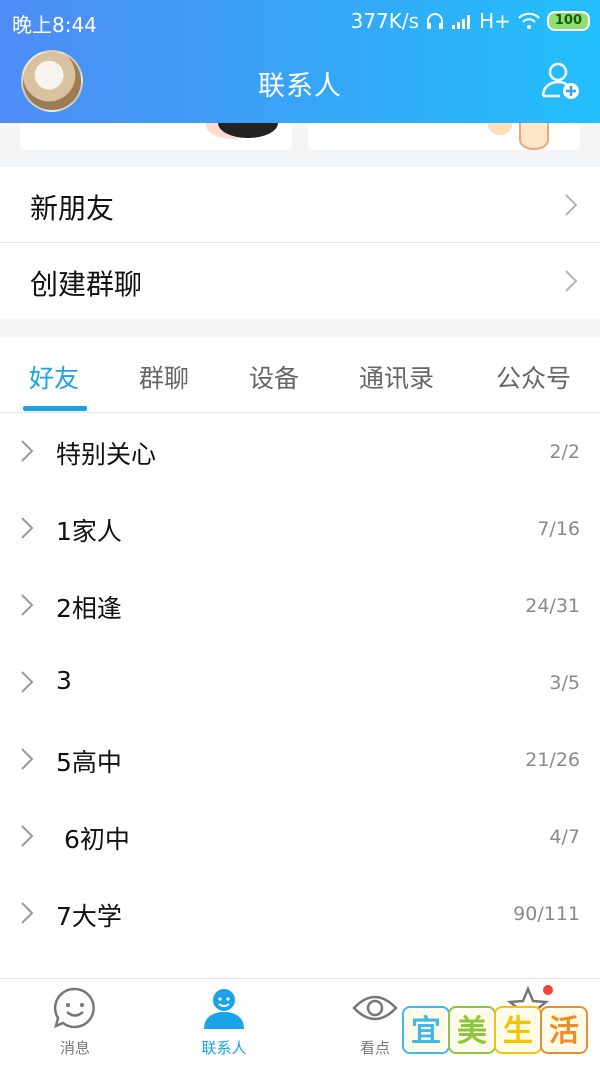  What do you see at coordinates (300, 205) in the screenshot?
I see `menu-item-new-friends: 新朋友` at bounding box center [300, 205].